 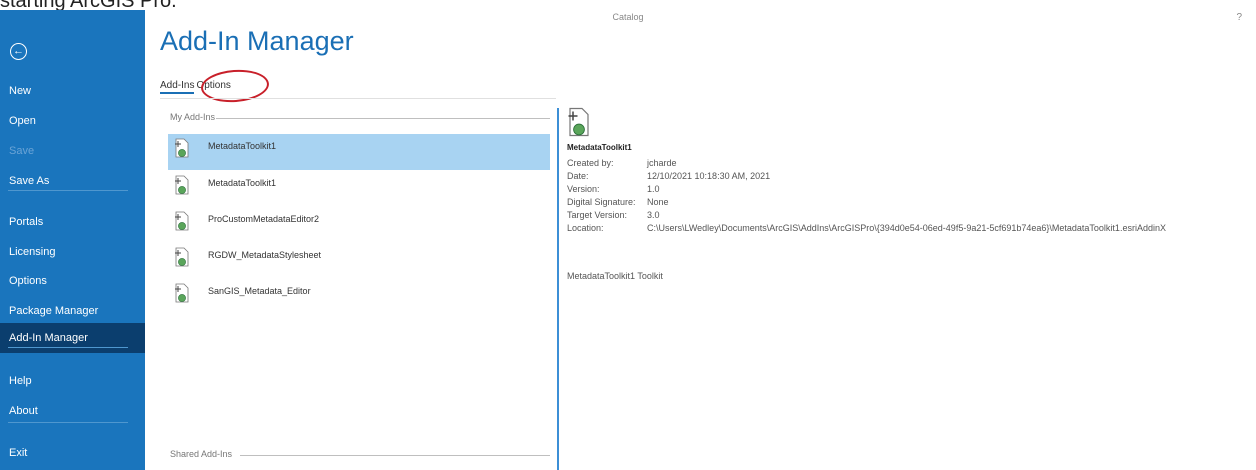 I want to click on add-in-row: RGDW_MetadataStylesheet, so click(x=359, y=261).